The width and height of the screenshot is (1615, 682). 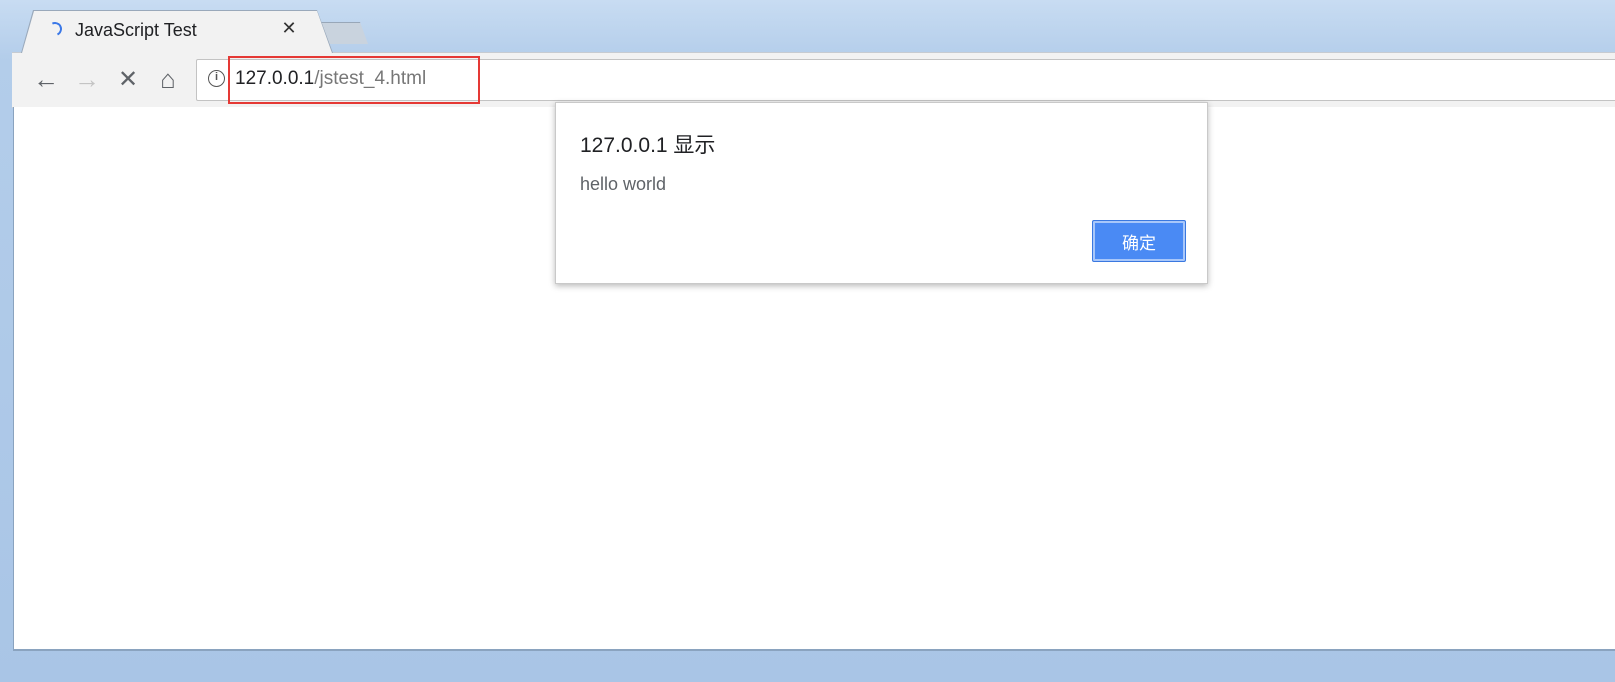 What do you see at coordinates (623, 184) in the screenshot?
I see `dialog-message: hello world` at bounding box center [623, 184].